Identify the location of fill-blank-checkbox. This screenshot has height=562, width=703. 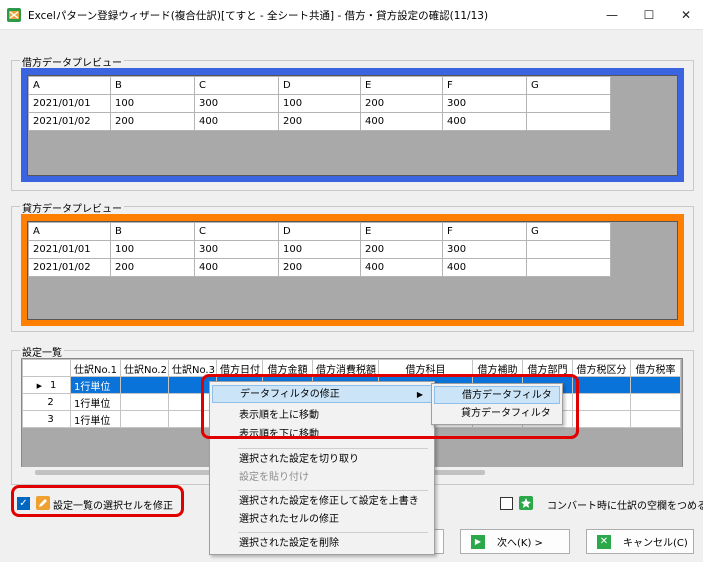
(506, 503).